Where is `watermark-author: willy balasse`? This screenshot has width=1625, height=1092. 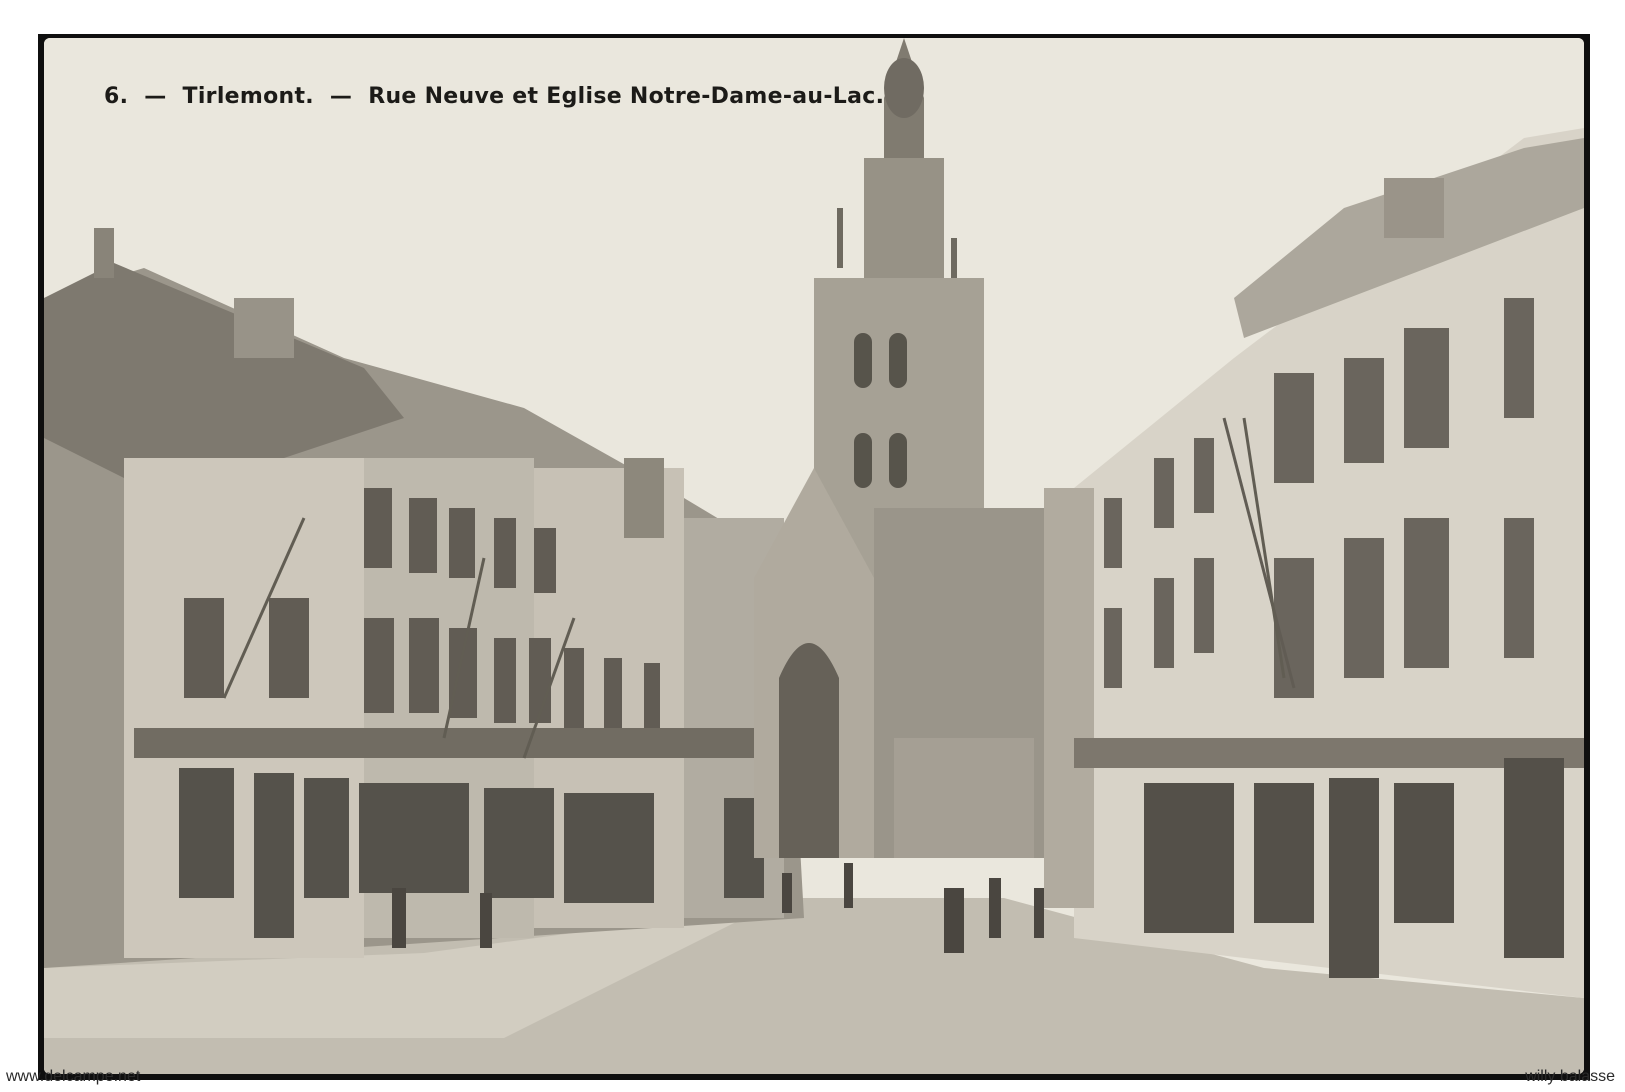
watermark-author: willy balasse is located at coordinates (1570, 1076).